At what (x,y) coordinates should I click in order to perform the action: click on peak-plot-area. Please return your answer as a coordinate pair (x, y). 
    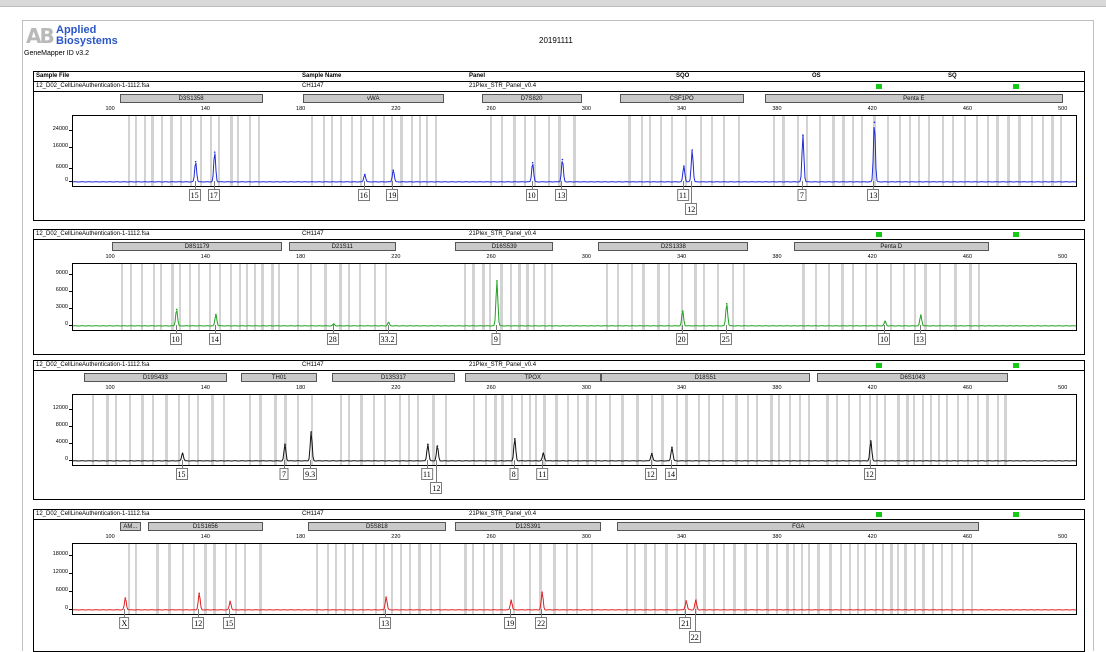
    Looking at the image, I should click on (574, 579).